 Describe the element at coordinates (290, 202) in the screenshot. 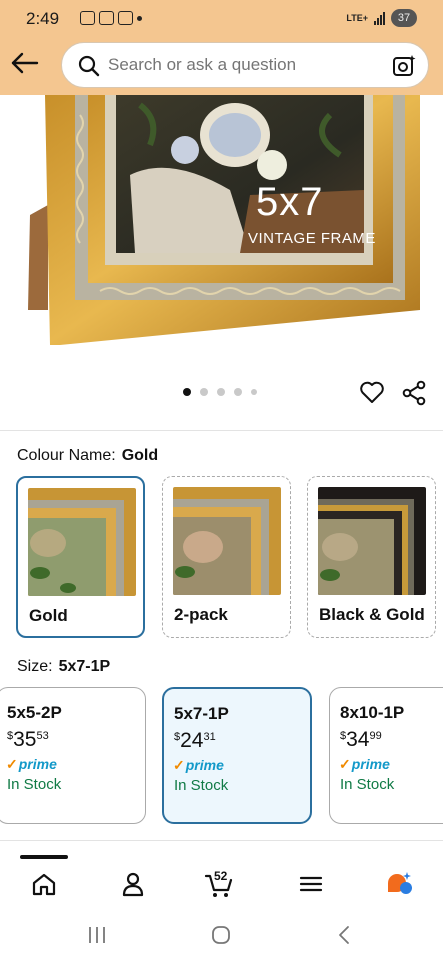

I see `image-size-overlay: 5x7` at that location.